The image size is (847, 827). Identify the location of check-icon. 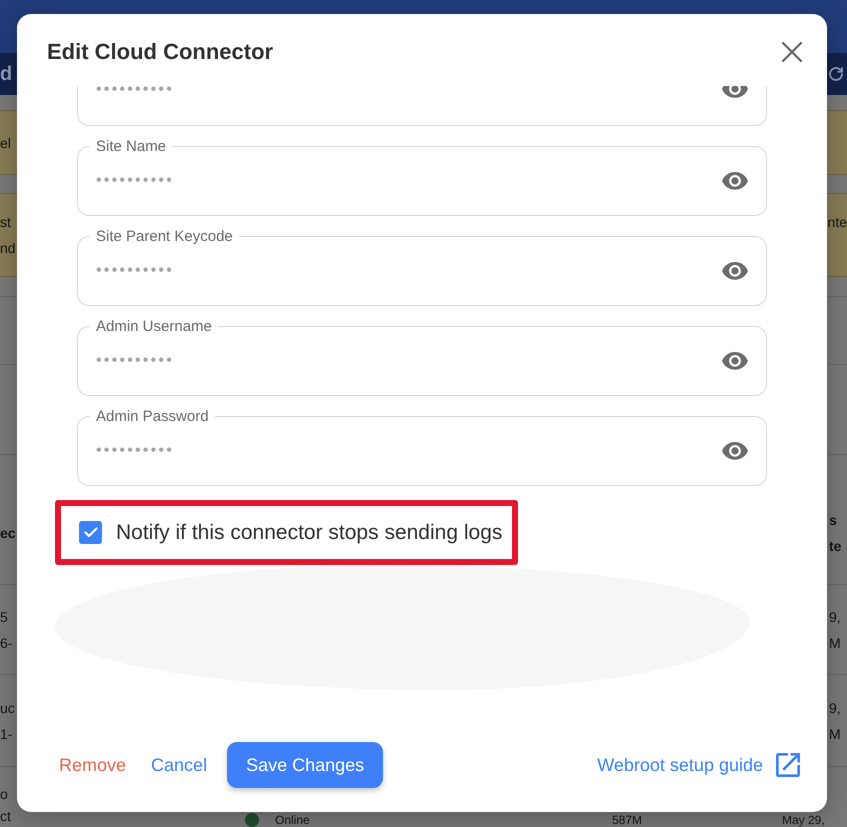
(91, 532).